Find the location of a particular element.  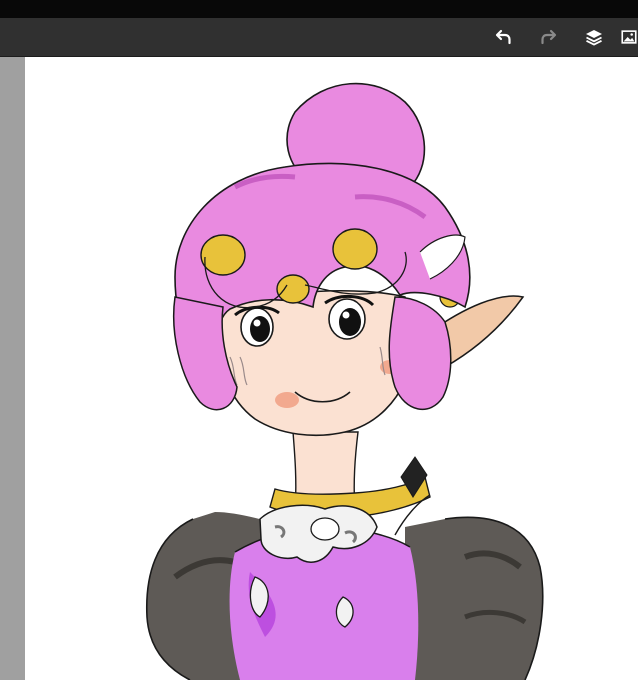

face is located at coordinates (315, 363).